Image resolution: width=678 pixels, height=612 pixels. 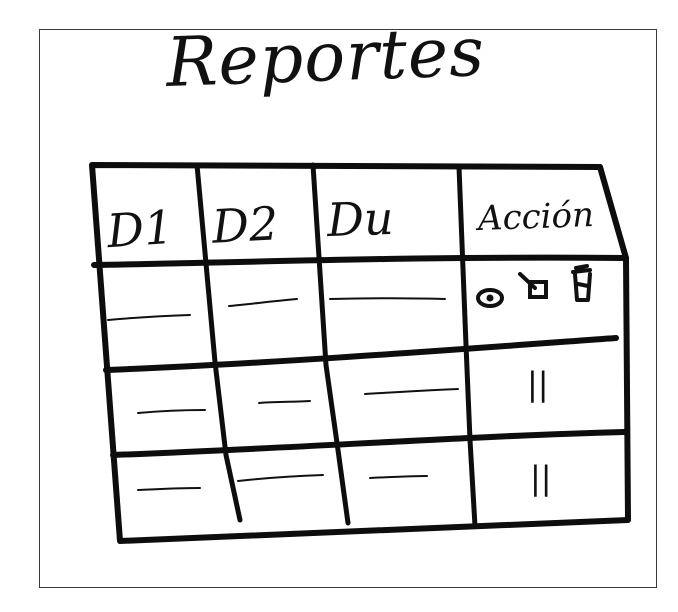 I want to click on column-header-d2: D2, so click(x=245, y=225).